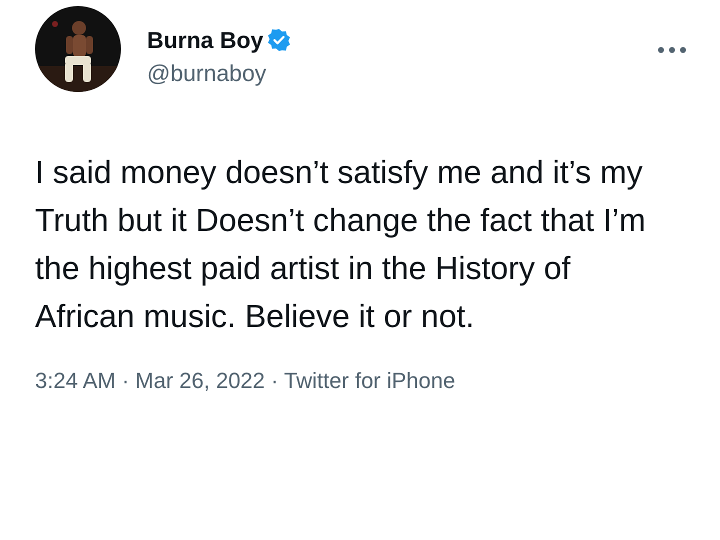  Describe the element at coordinates (245, 381) in the screenshot. I see `tweet-timestamp: 3:24 AM · Mar 26, 2022 · Twitter for iPhone` at that location.